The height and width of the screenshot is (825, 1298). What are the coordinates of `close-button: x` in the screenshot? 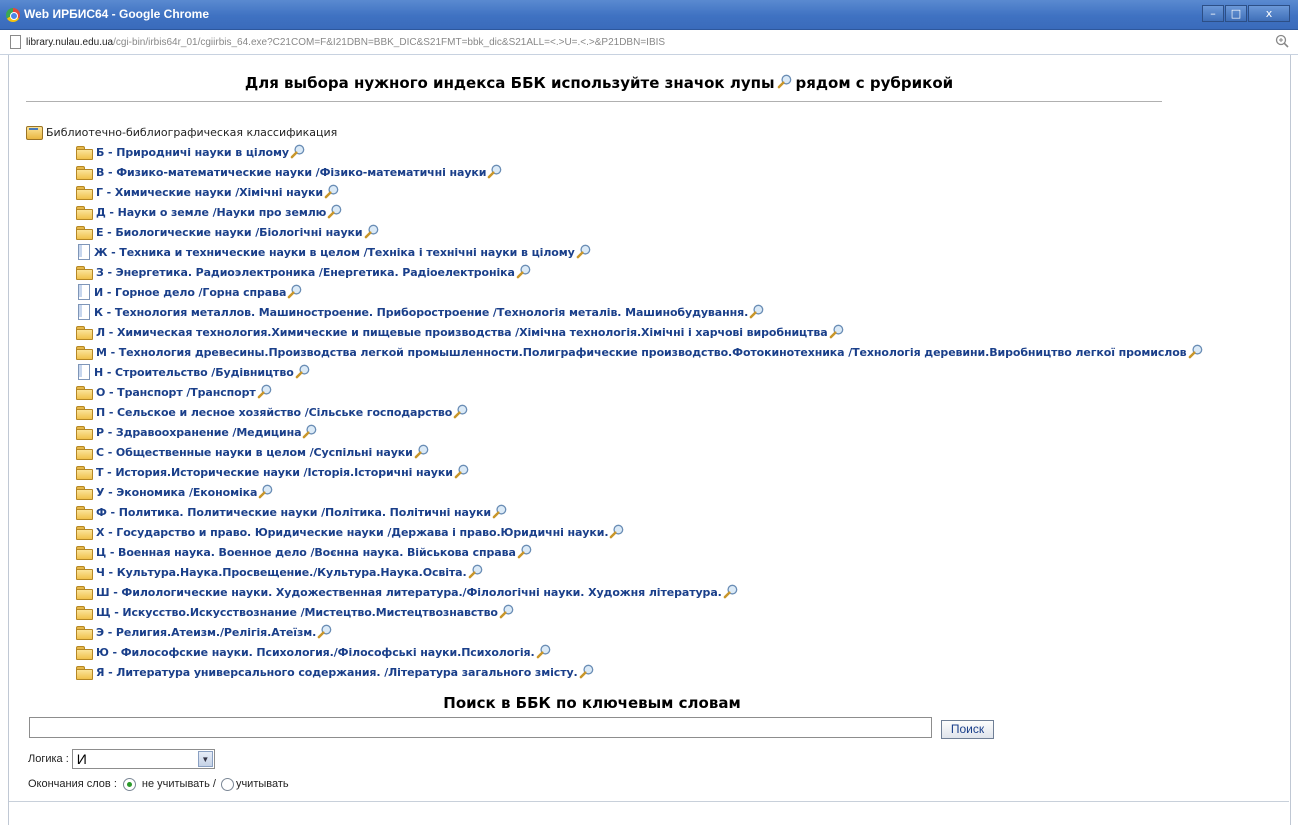 It's located at (1269, 13).